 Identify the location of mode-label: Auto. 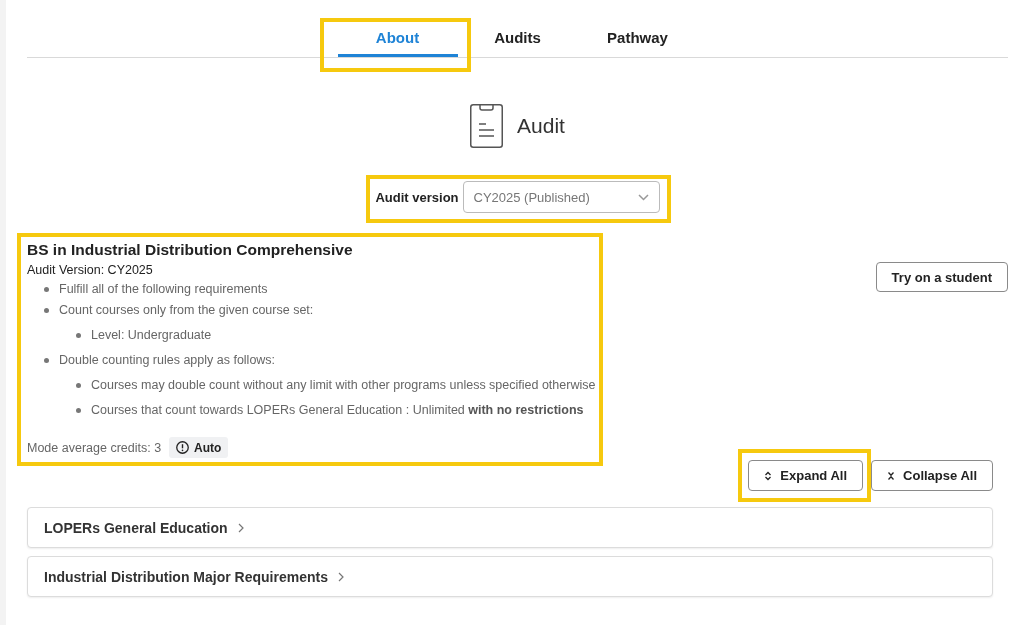
(208, 447).